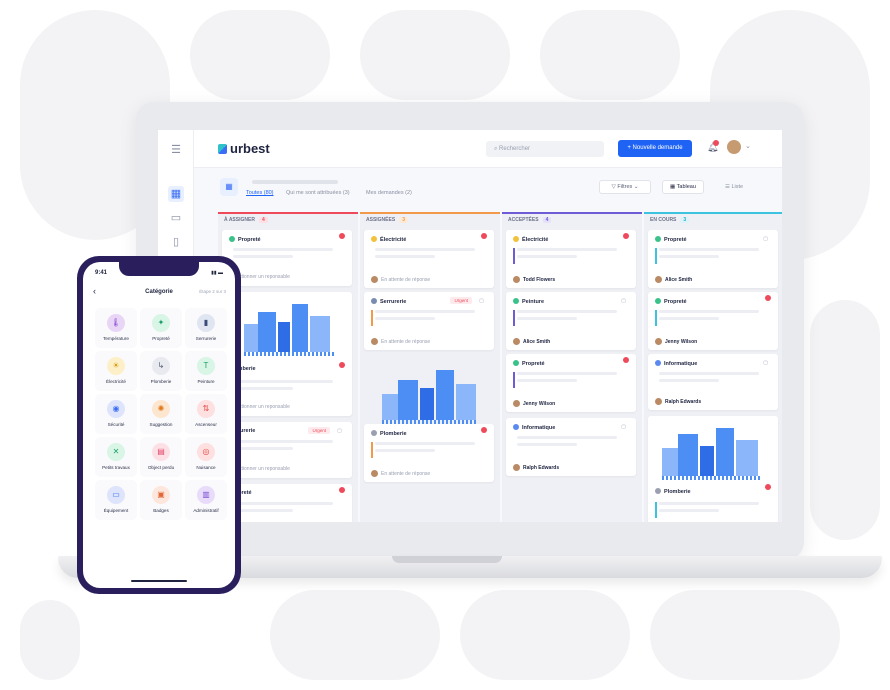 Image resolution: width=890 pixels, height=690 pixels. I want to click on card-title: Serrurerie, so click(388, 301).